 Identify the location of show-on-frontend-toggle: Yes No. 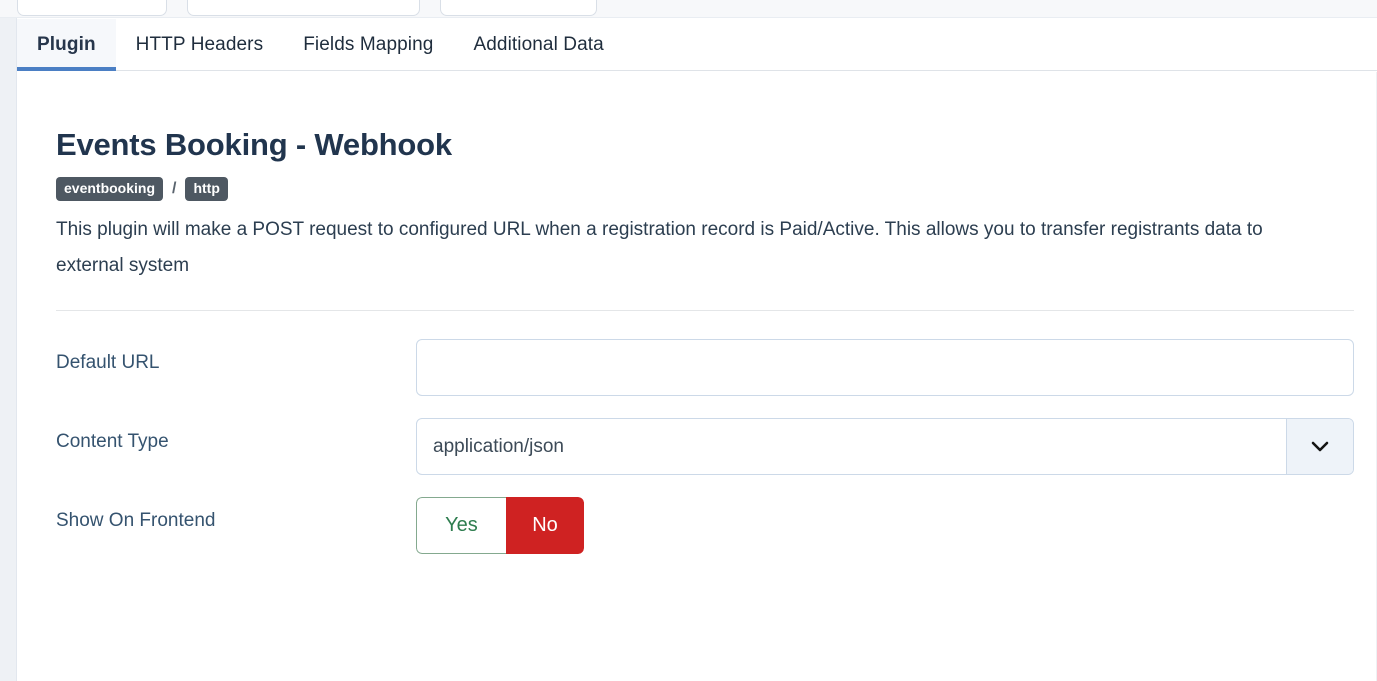
(500, 525).